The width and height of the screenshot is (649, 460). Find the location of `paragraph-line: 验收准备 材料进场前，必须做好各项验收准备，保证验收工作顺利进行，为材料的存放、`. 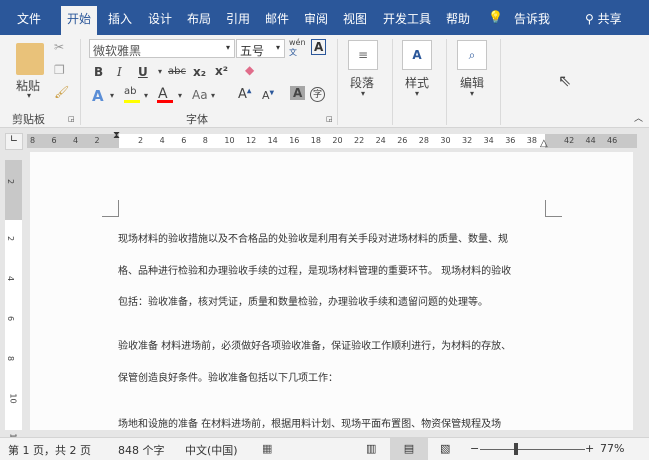

paragraph-line: 验收准备 材料进场前，必须做好各项验收准备，保证验收工作顺利进行，为材料的存放、 is located at coordinates (315, 346).